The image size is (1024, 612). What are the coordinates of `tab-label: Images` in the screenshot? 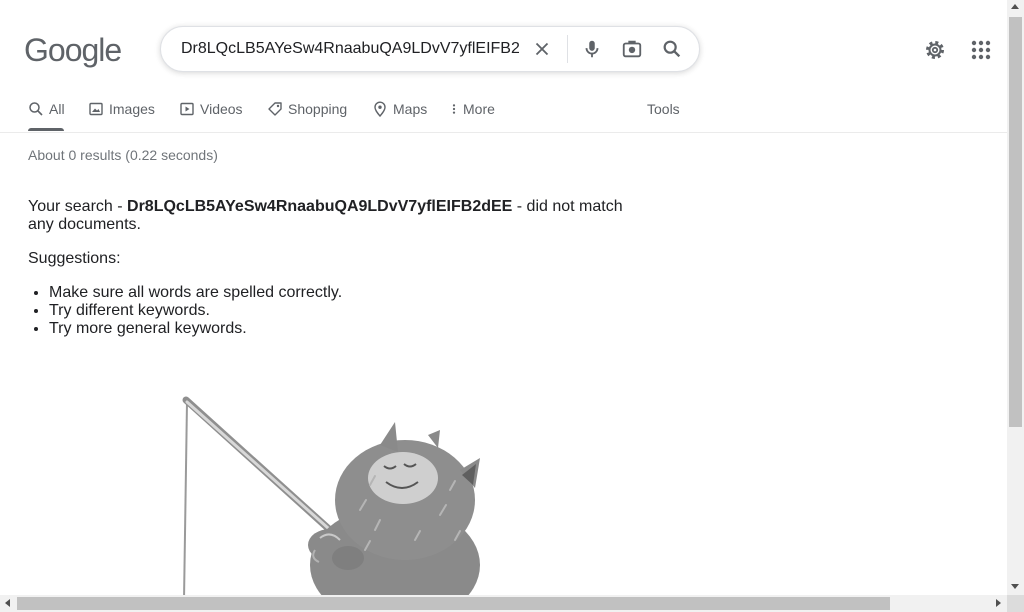 It's located at (132, 109).